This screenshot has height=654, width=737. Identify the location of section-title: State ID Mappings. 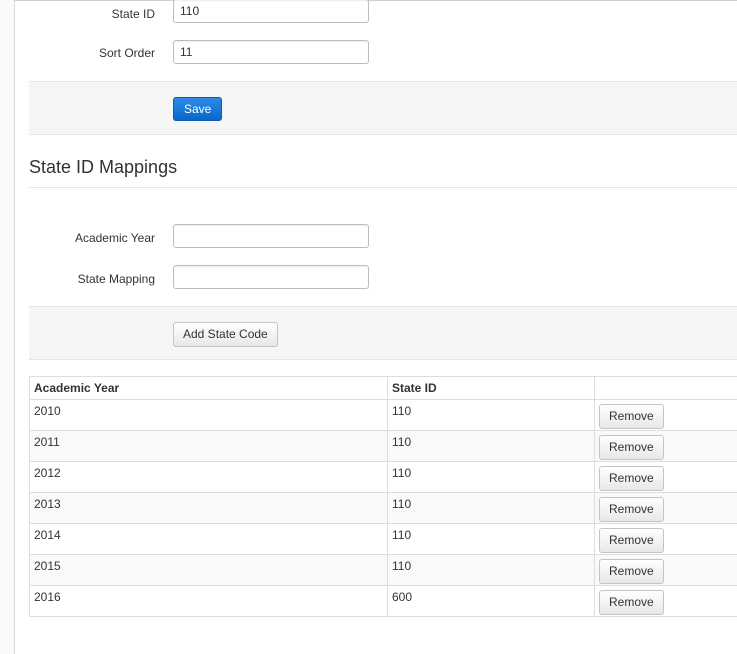
(383, 172).